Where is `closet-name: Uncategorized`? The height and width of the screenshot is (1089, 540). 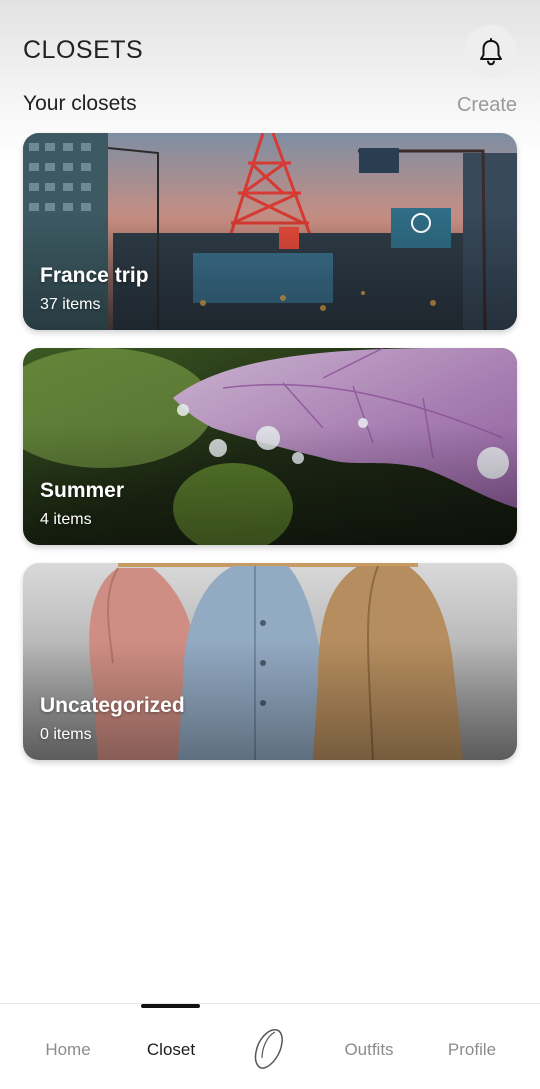 closet-name: Uncategorized is located at coordinates (112, 705).